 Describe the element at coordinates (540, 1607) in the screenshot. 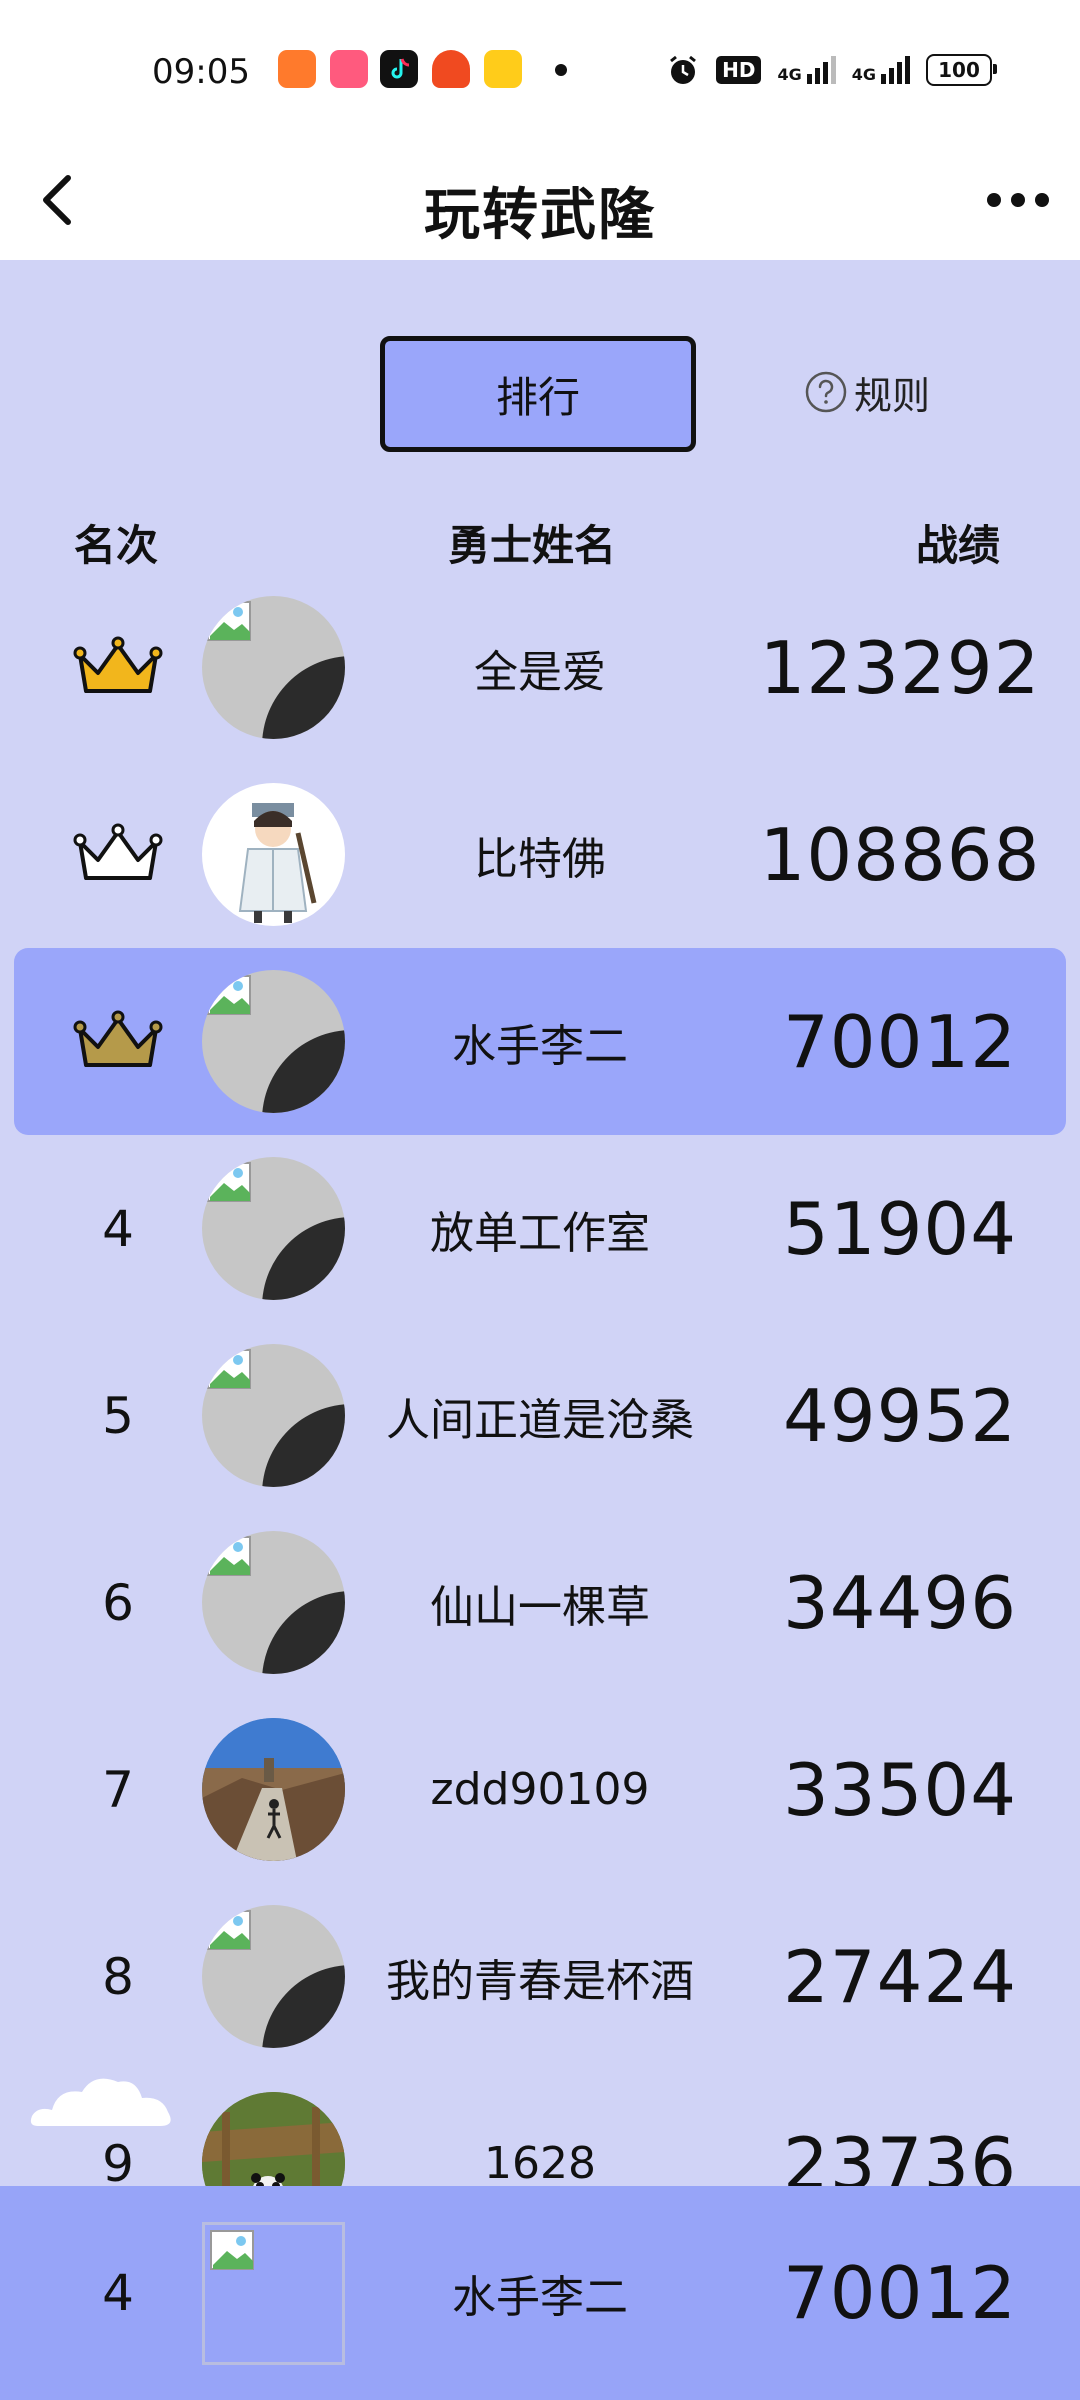

I see `player-name: 仙山一棵草` at that location.